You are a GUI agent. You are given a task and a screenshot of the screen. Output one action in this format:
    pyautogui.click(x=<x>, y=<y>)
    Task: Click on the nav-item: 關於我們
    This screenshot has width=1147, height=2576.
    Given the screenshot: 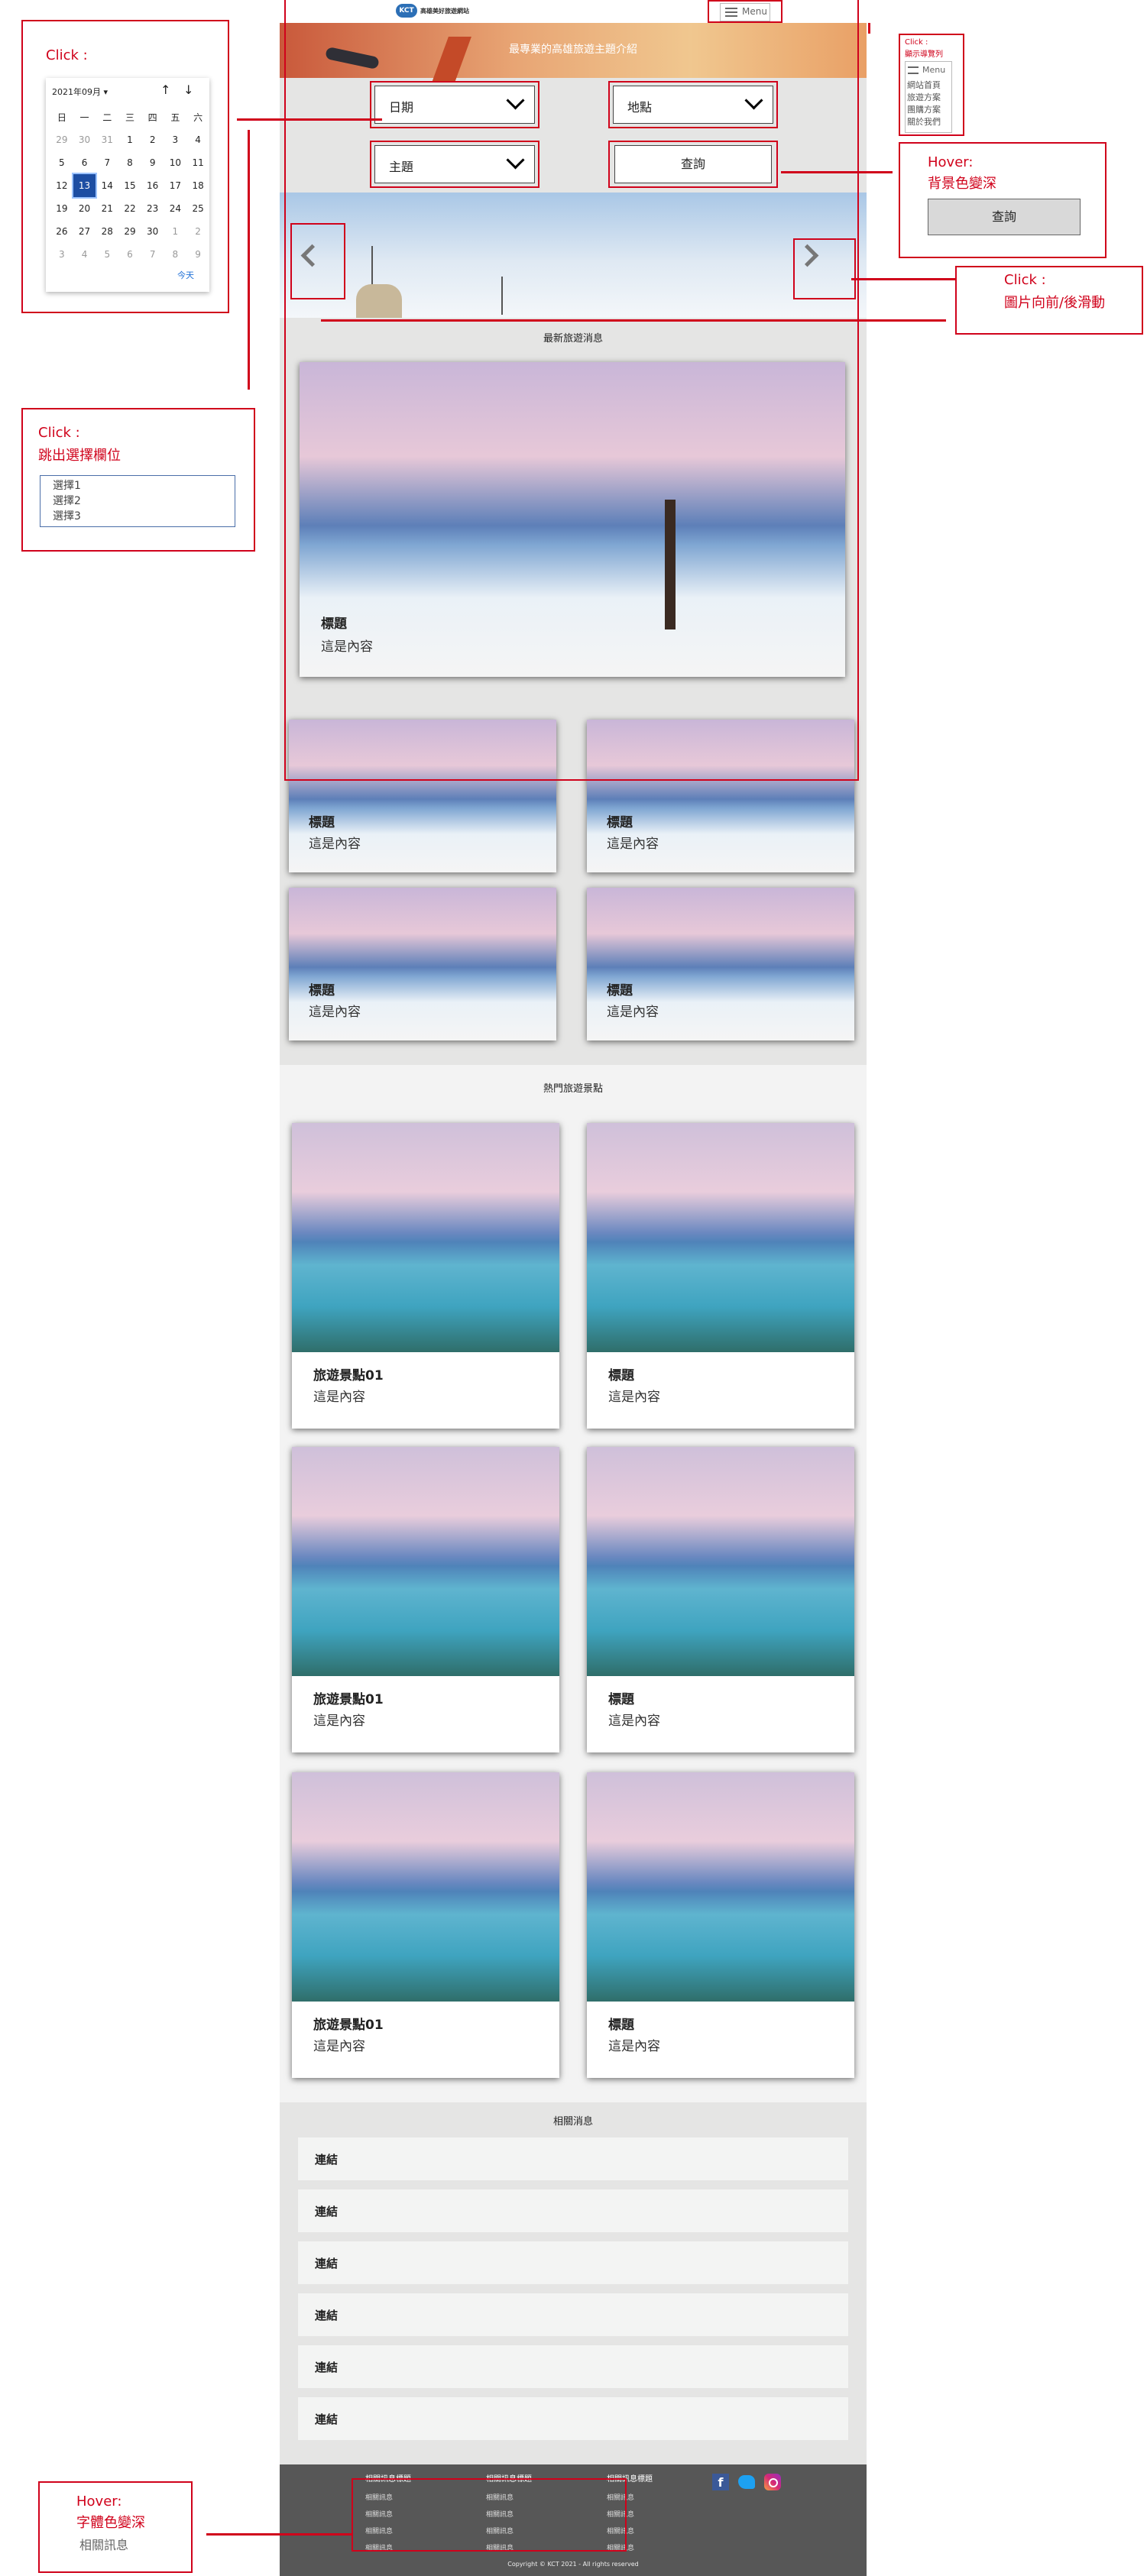 What is the action you would take?
    pyautogui.click(x=924, y=121)
    